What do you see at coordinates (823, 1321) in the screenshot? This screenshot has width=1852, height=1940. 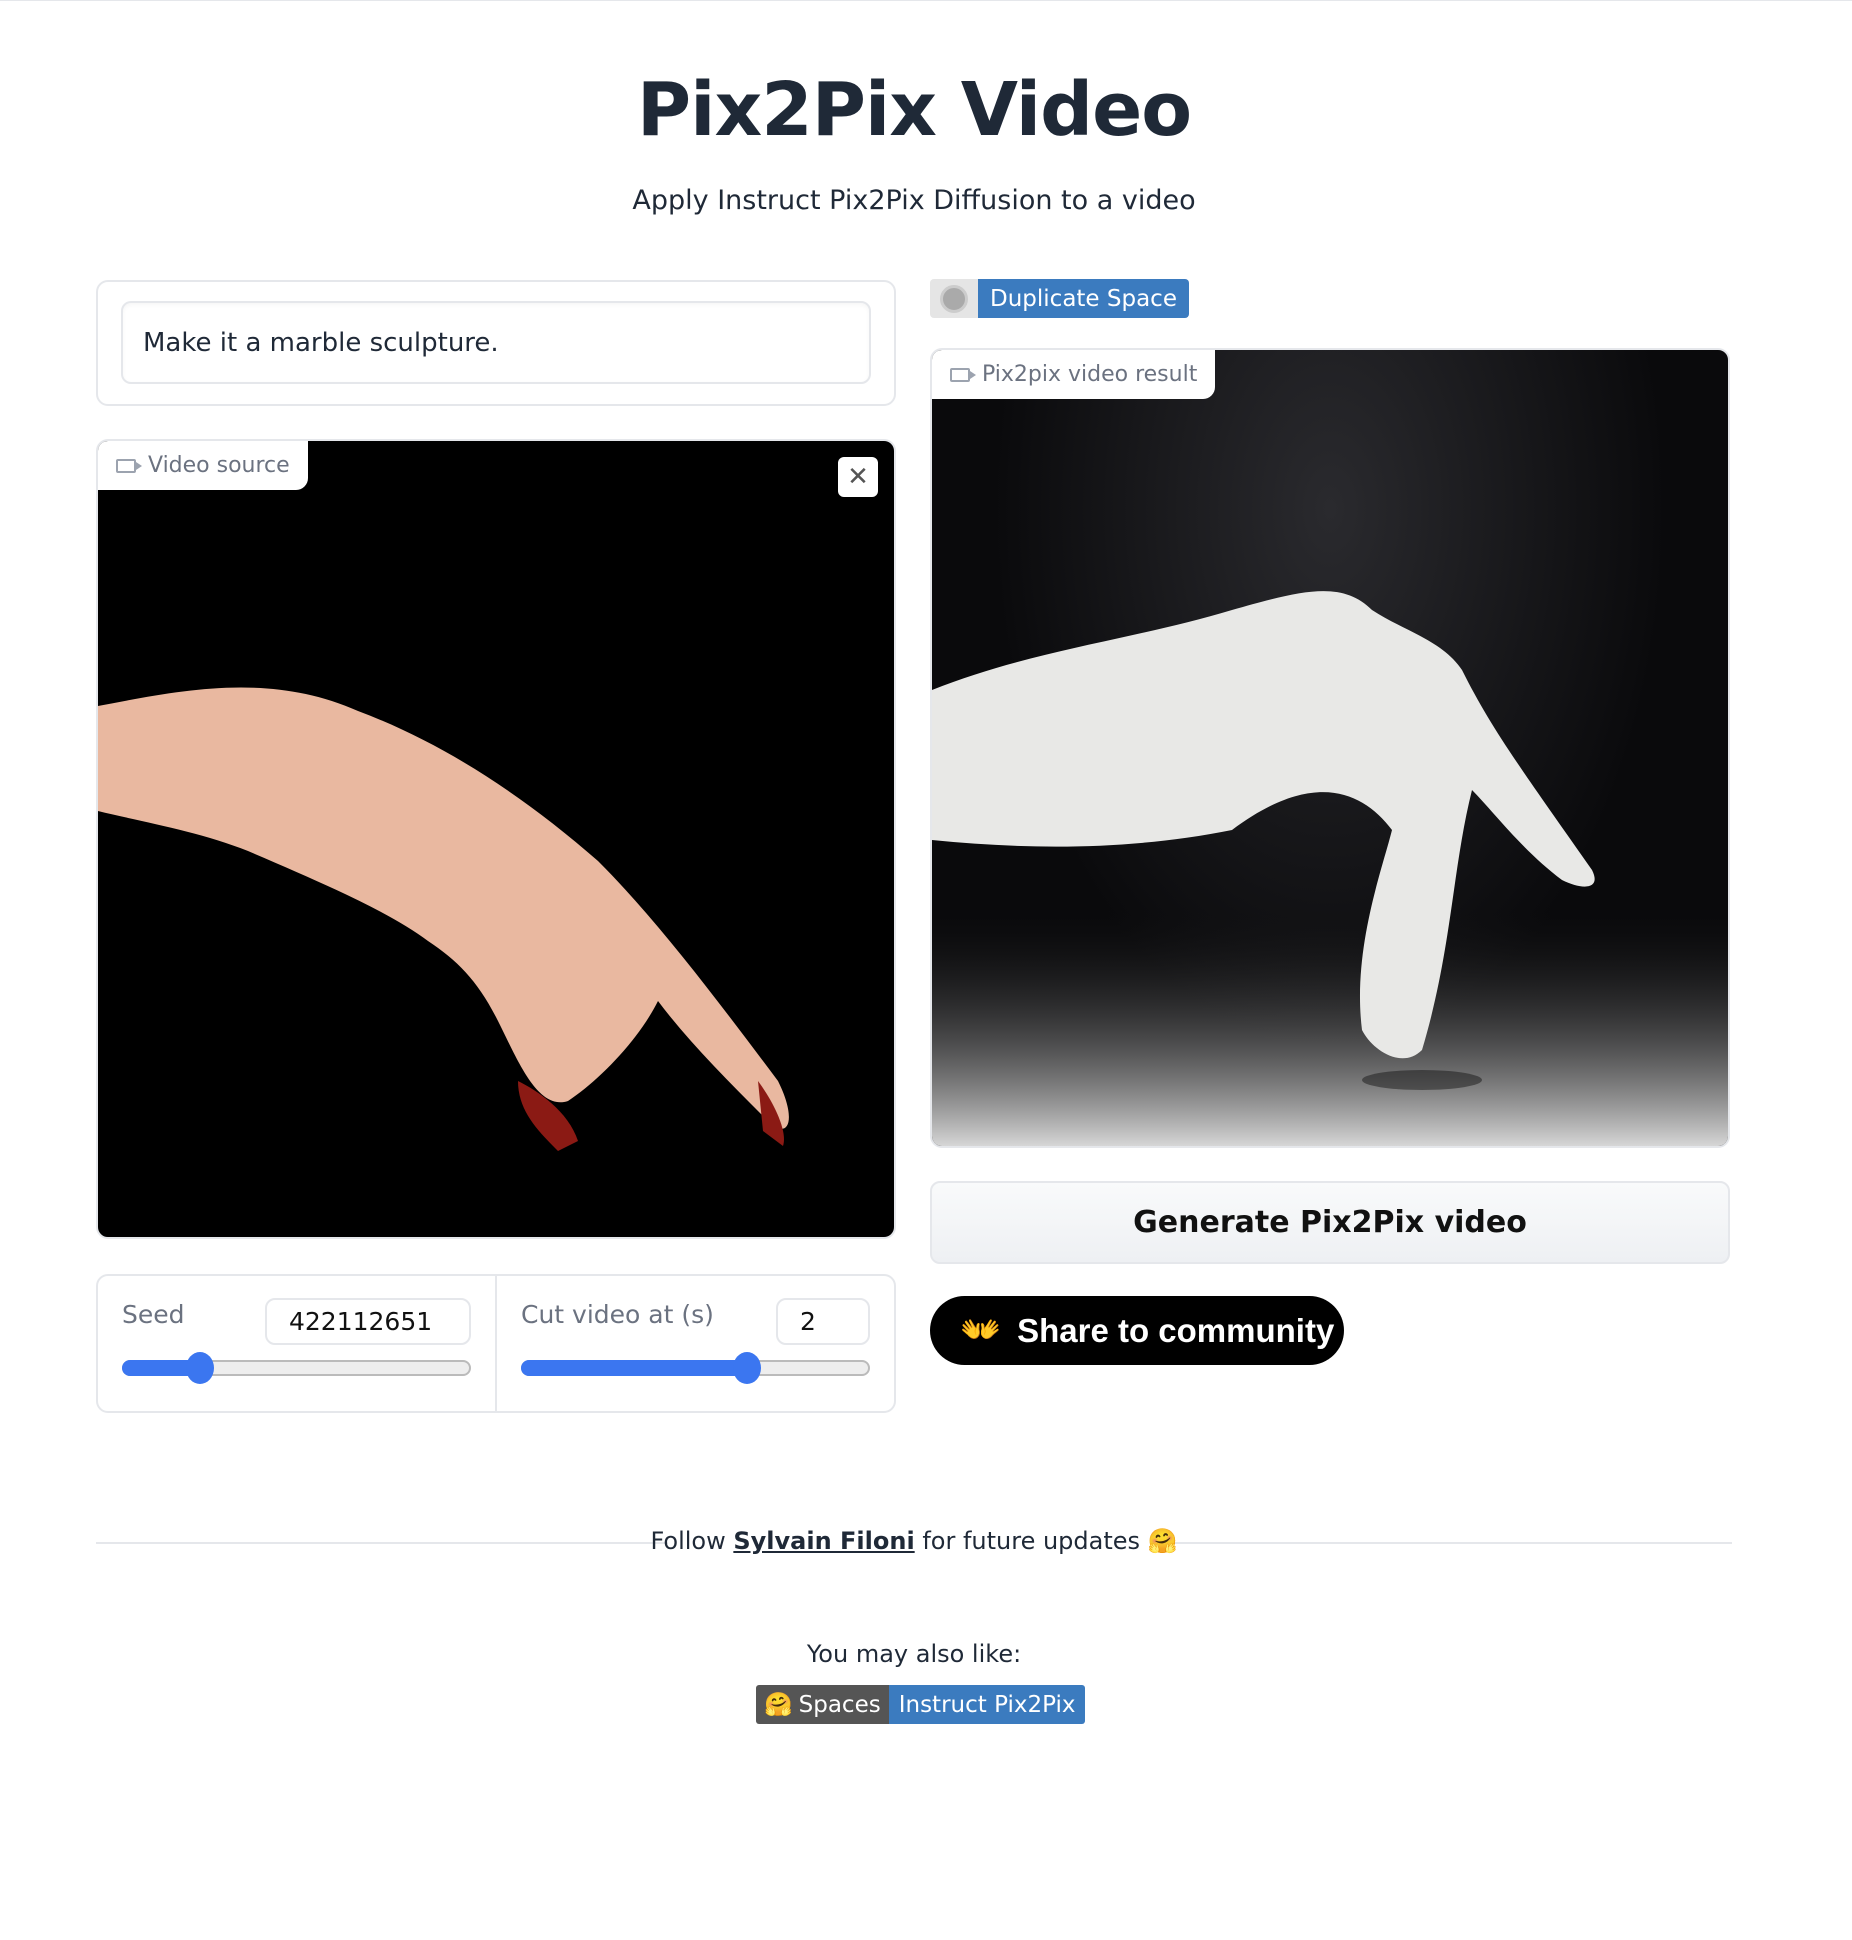 I see `cut-input: 2` at bounding box center [823, 1321].